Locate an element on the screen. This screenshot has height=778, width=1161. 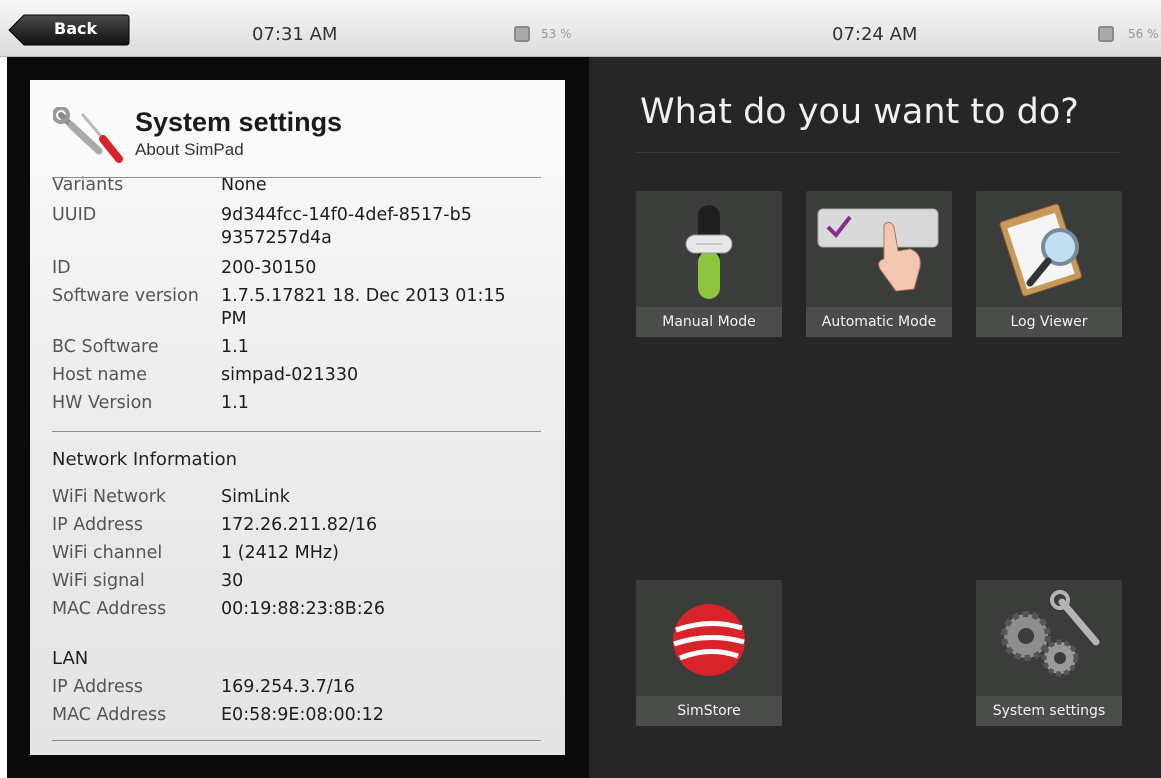
card-header: System settings About SimPad is located at coordinates (297, 128).